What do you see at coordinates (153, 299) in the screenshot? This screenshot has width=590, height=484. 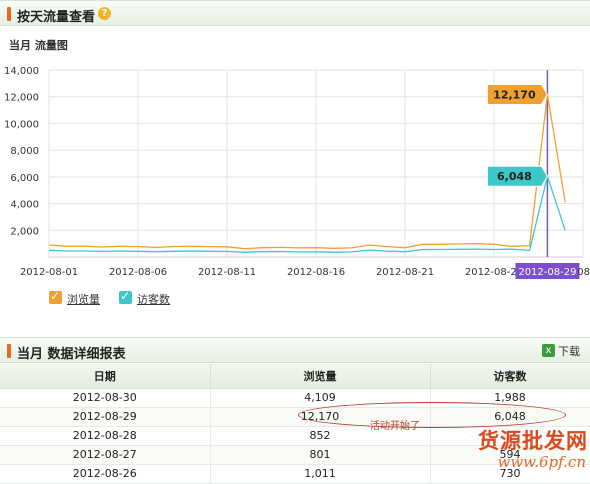 I see `legend-label: 访客数` at bounding box center [153, 299].